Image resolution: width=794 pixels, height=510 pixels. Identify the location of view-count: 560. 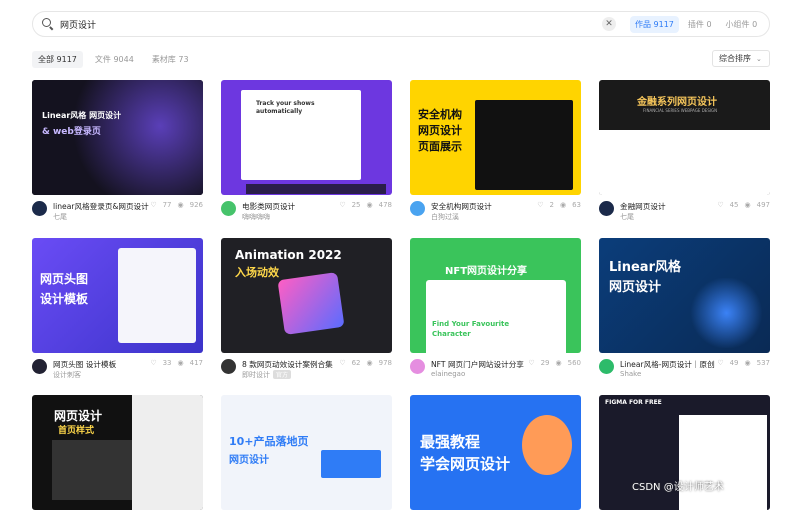
(574, 363).